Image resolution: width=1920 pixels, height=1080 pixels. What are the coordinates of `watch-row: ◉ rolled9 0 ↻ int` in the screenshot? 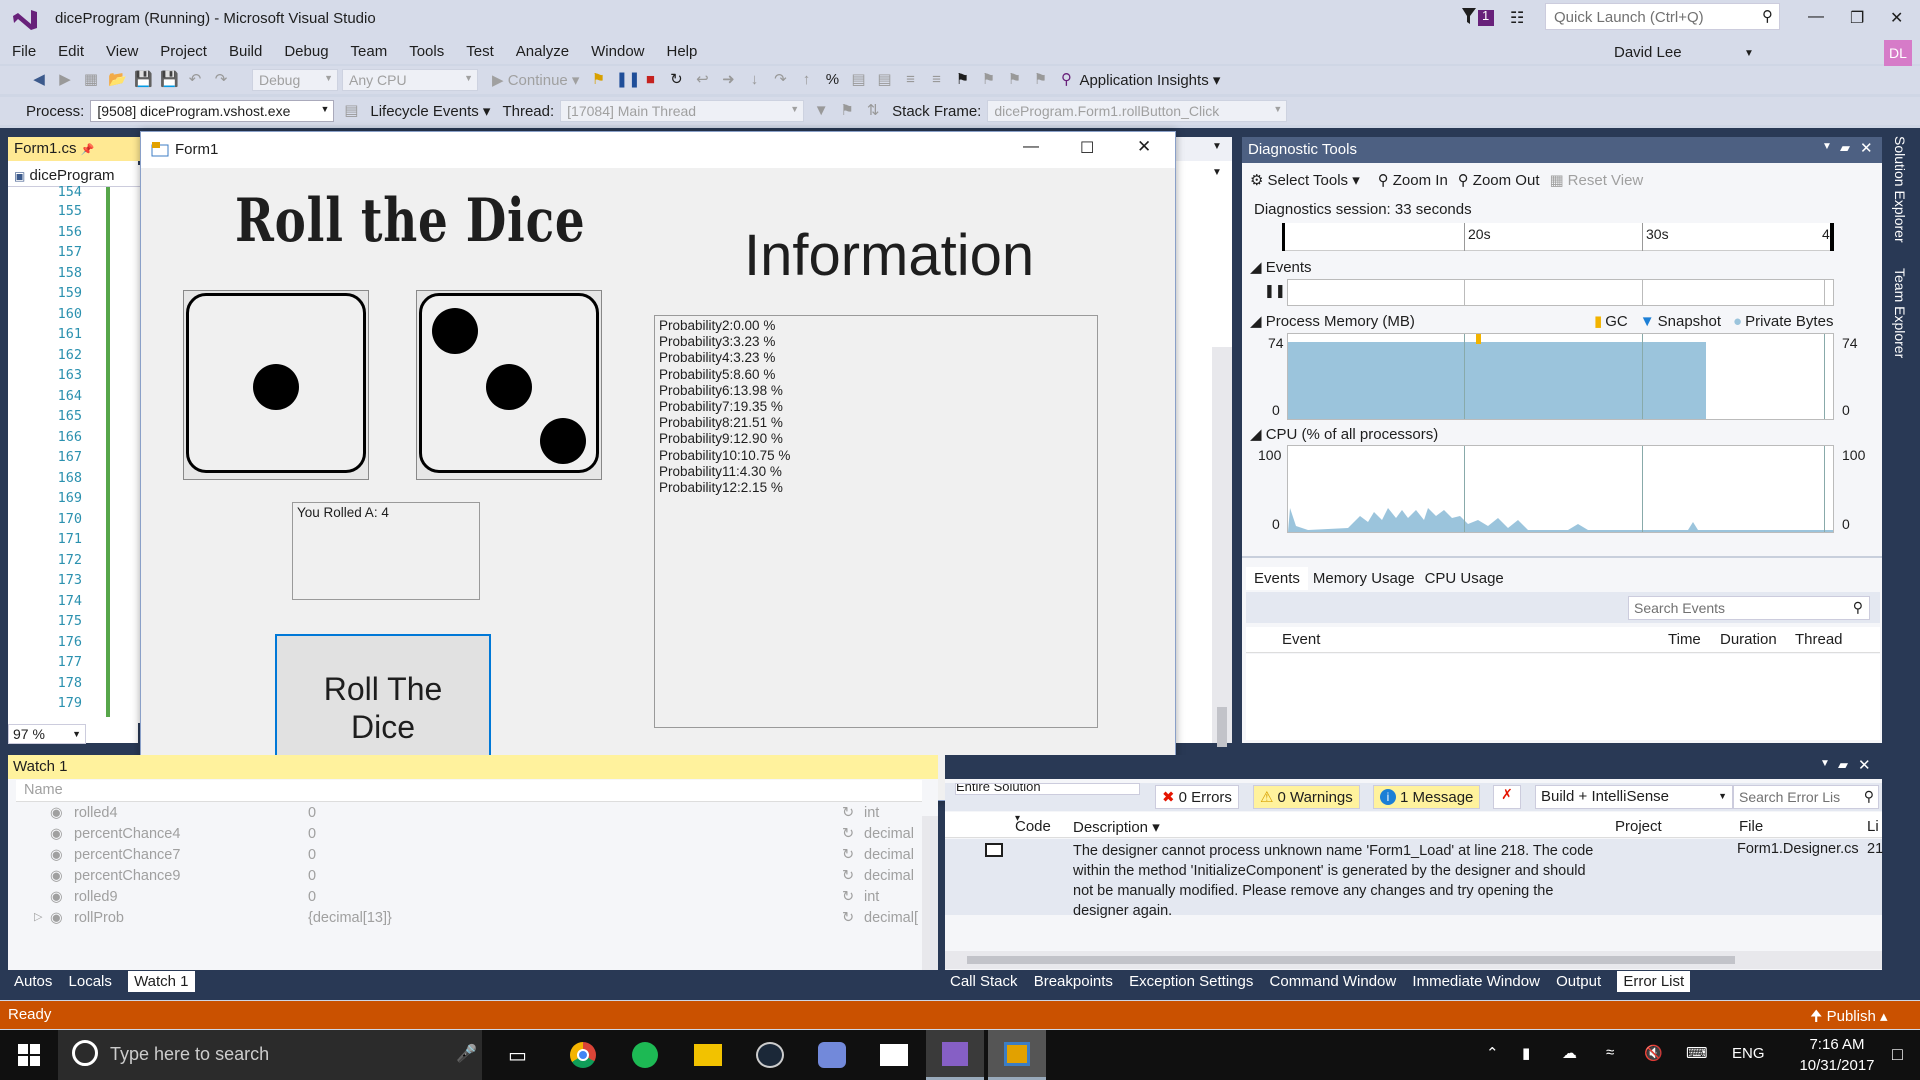 It's located at (476, 897).